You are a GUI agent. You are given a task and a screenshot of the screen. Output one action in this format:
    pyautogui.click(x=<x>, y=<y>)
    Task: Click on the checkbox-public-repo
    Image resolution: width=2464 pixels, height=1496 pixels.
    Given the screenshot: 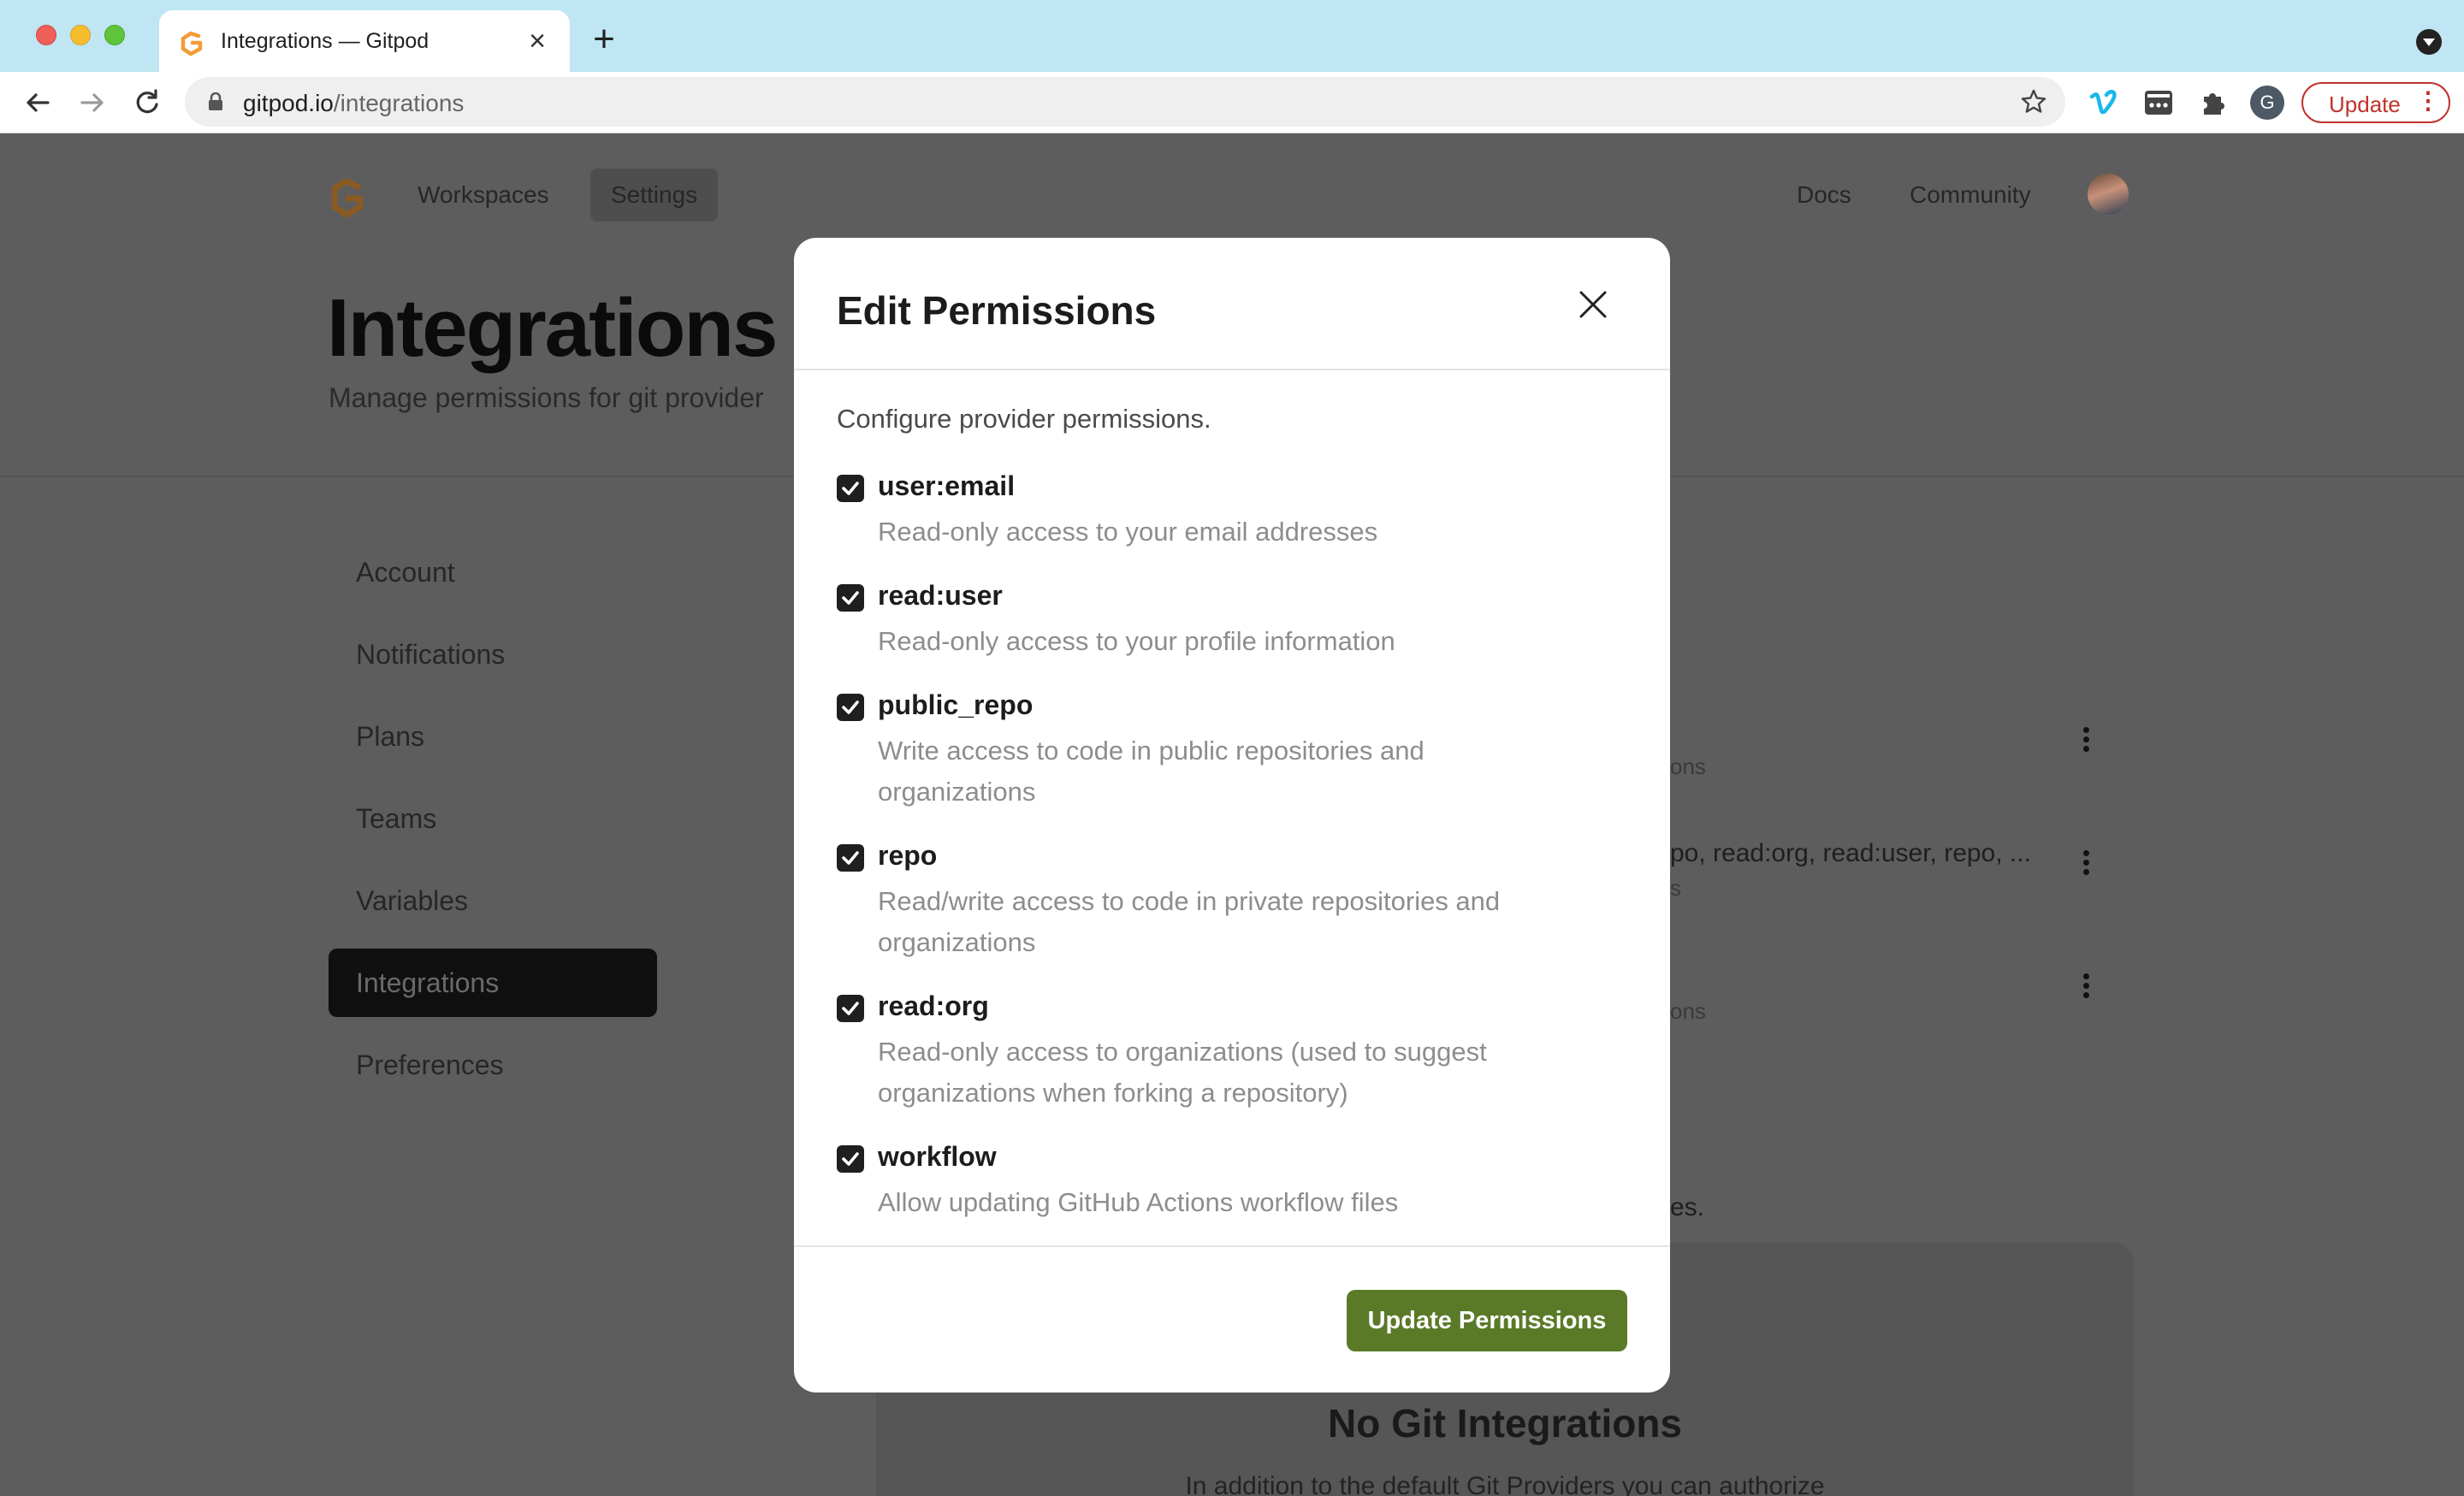 What is the action you would take?
    pyautogui.click(x=850, y=707)
    